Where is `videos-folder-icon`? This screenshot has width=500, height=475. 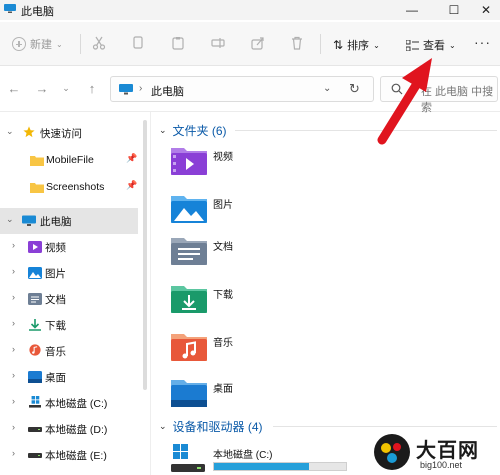 videos-folder-icon is located at coordinates (189, 161).